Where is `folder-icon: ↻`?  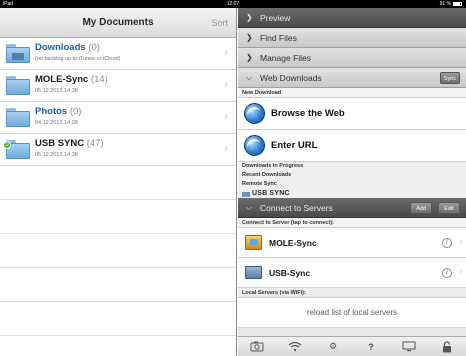 folder-icon: ↻ is located at coordinates (16, 149).